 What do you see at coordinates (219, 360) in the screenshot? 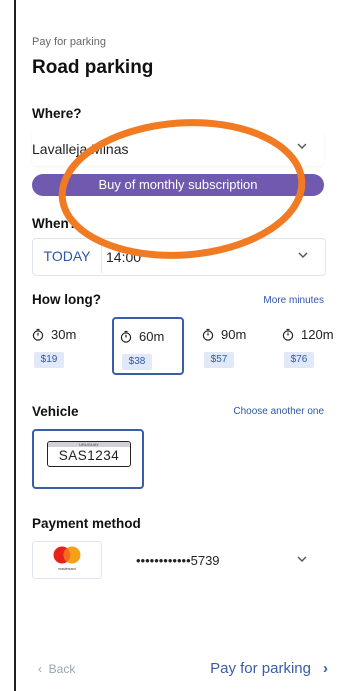
I see `price-badge: $57` at bounding box center [219, 360].